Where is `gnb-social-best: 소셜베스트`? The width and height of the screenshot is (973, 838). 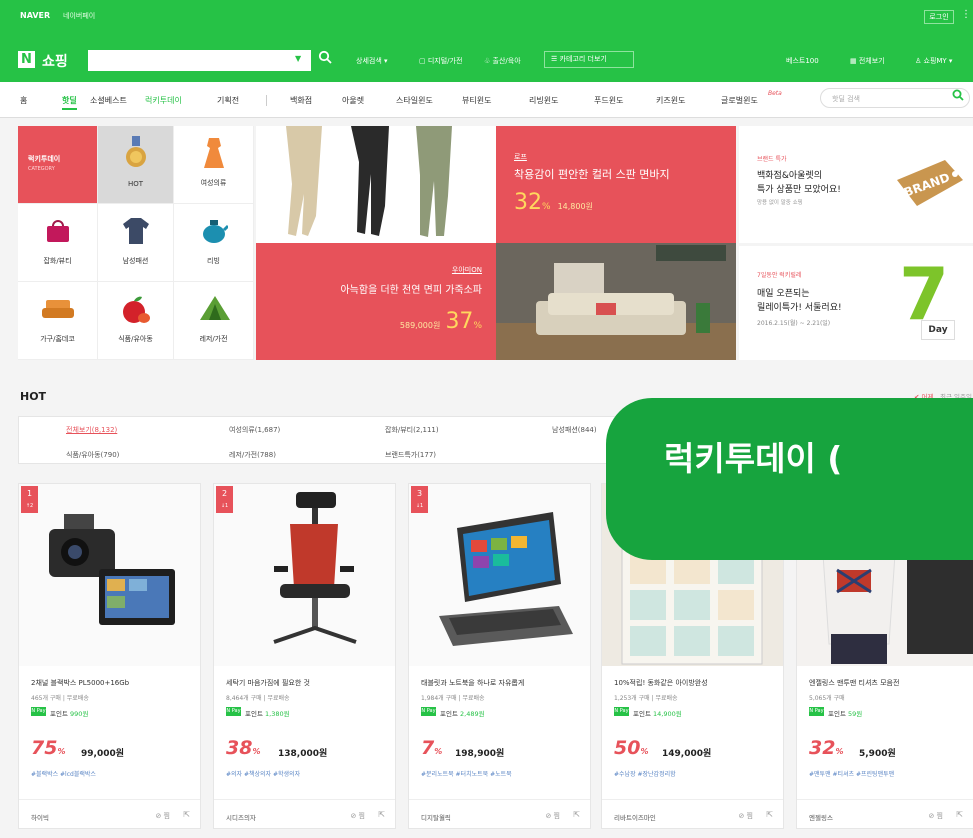 gnb-social-best: 소셜베스트 is located at coordinates (108, 100).